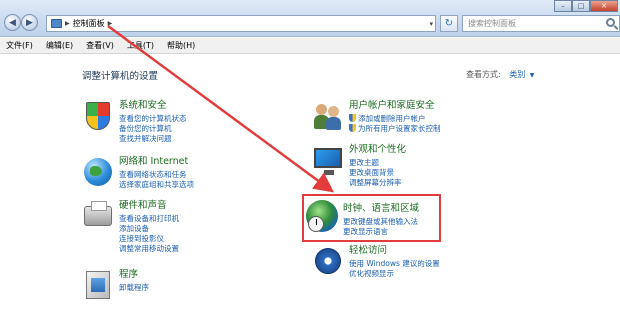 This screenshot has width=620, height=331. Describe the element at coordinates (156, 175) in the screenshot. I see `category-link: 查看网络状态和任务` at that location.